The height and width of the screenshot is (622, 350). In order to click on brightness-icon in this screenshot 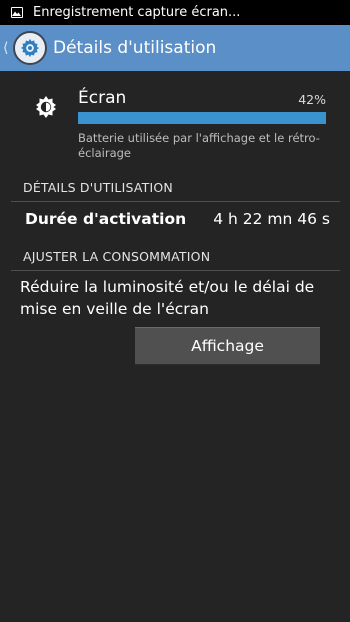, I will do `click(46, 107)`.